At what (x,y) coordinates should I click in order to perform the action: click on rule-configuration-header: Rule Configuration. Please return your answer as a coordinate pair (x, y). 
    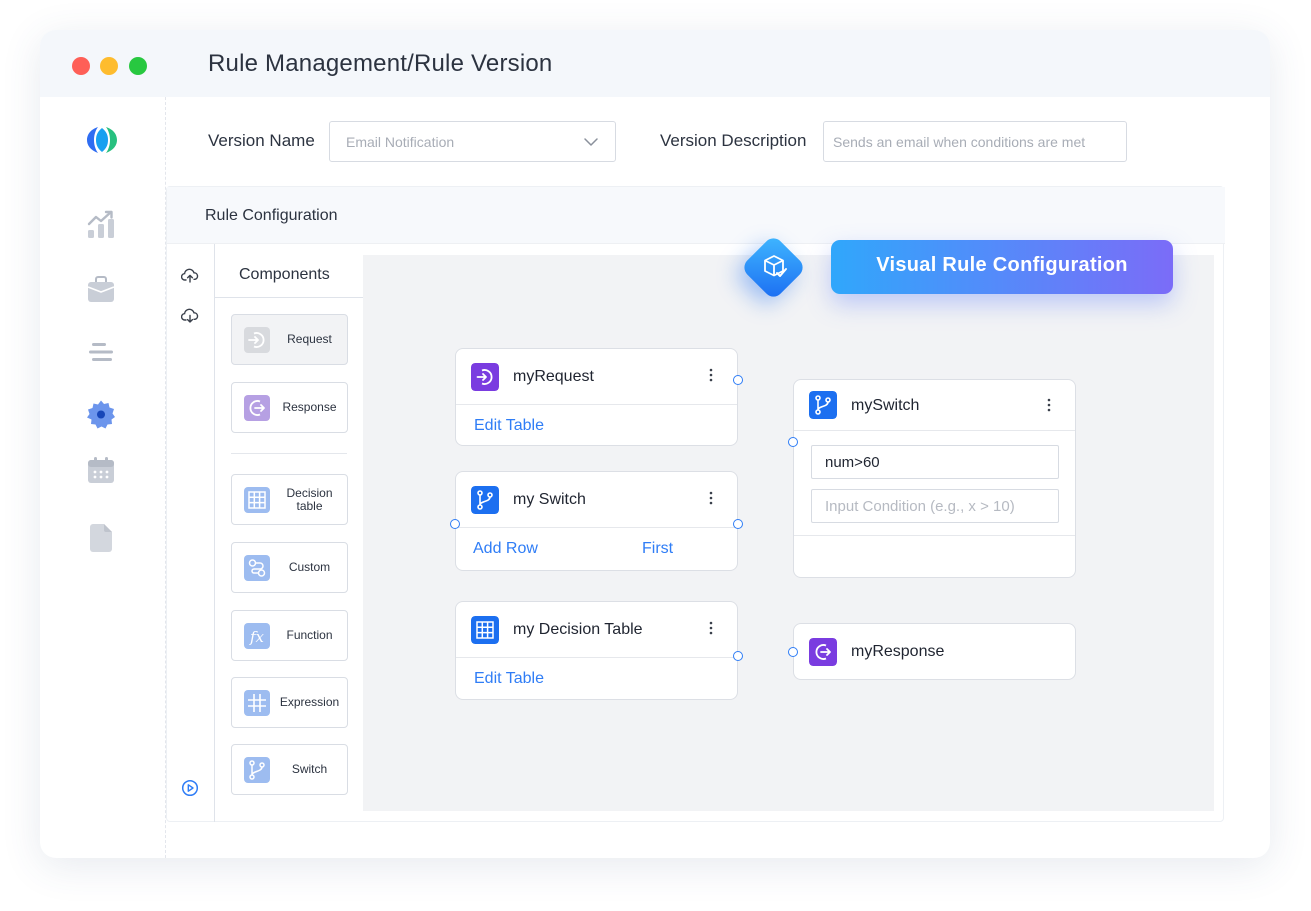
    Looking at the image, I should click on (696, 215).